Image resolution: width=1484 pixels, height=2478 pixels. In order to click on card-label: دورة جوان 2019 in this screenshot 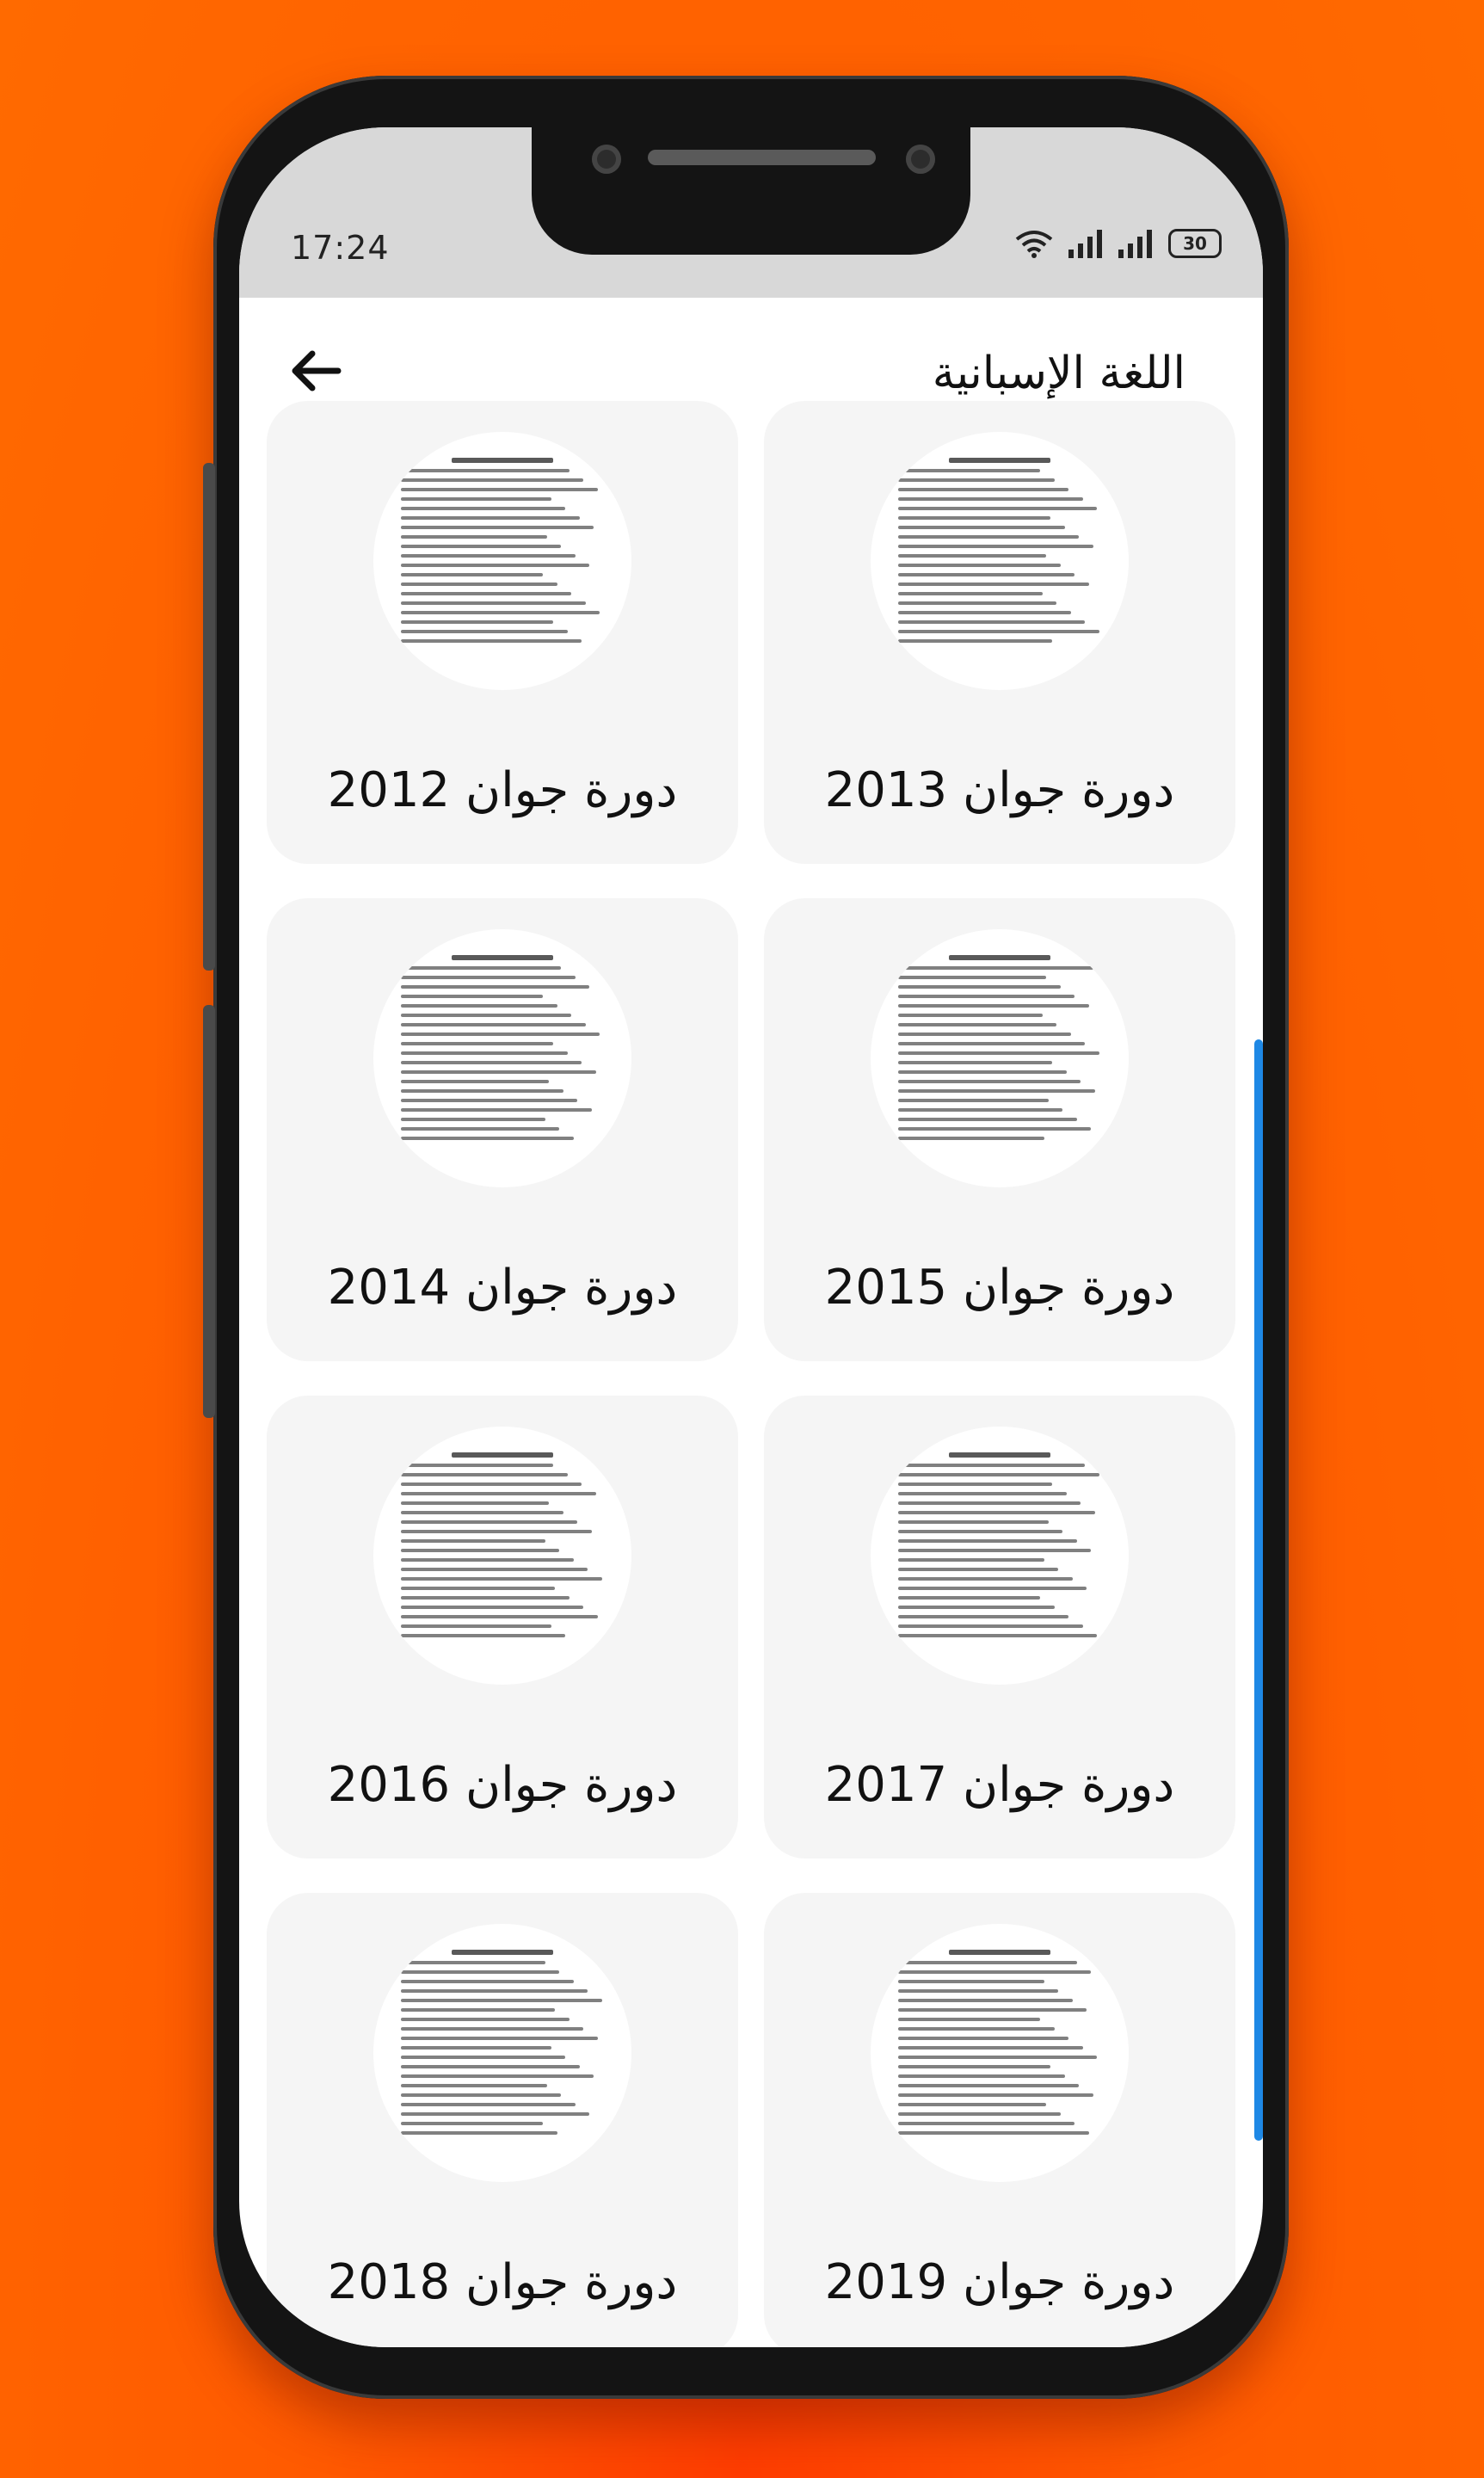, I will do `click(999, 2282)`.